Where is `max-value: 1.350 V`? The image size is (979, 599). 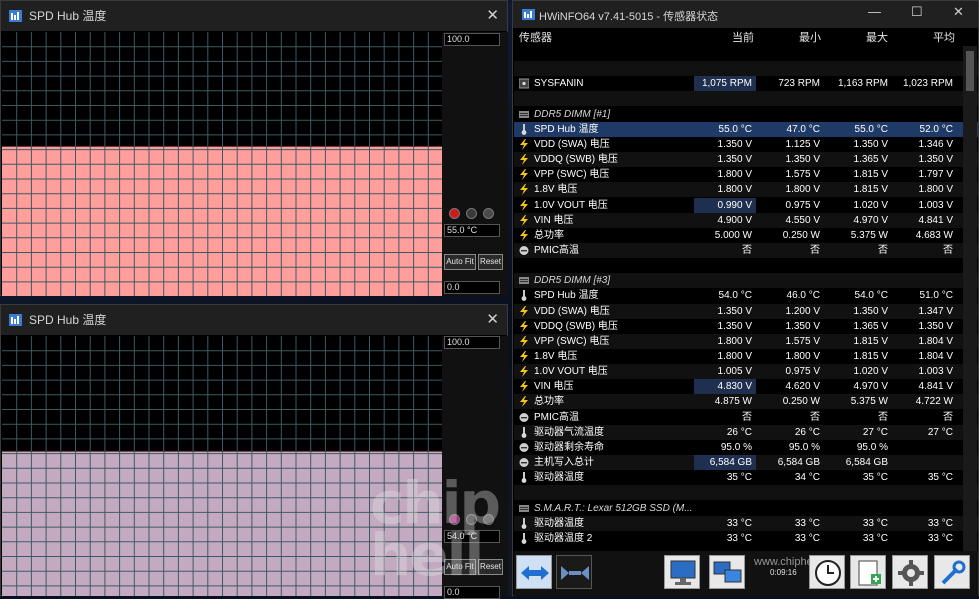
max-value: 1.350 V is located at coordinates (870, 144).